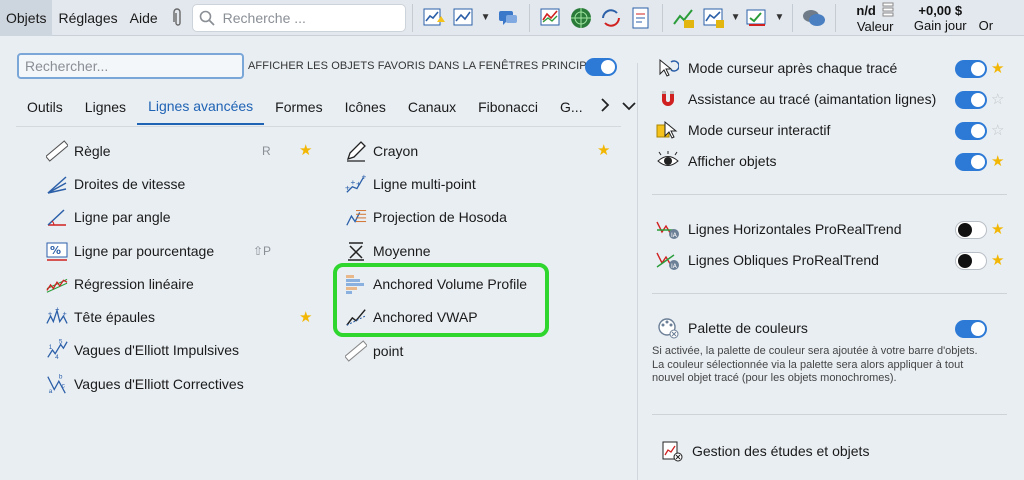 Image resolution: width=1024 pixels, height=480 pixels. I want to click on tool-tete-epaules: + + + Tête épaules, so click(100, 317).